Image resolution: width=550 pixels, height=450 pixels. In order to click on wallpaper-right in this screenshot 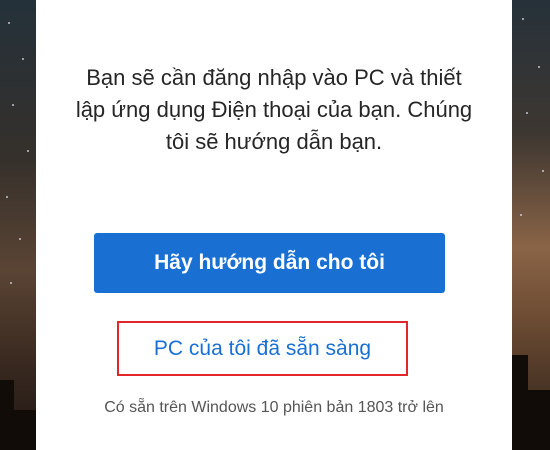, I will do `click(531, 225)`.